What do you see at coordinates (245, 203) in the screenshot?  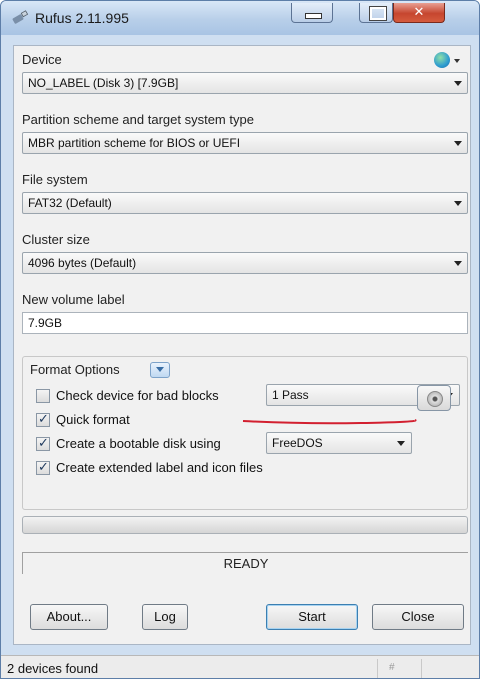 I see `filesystem-select: FAT32 (Default)` at bounding box center [245, 203].